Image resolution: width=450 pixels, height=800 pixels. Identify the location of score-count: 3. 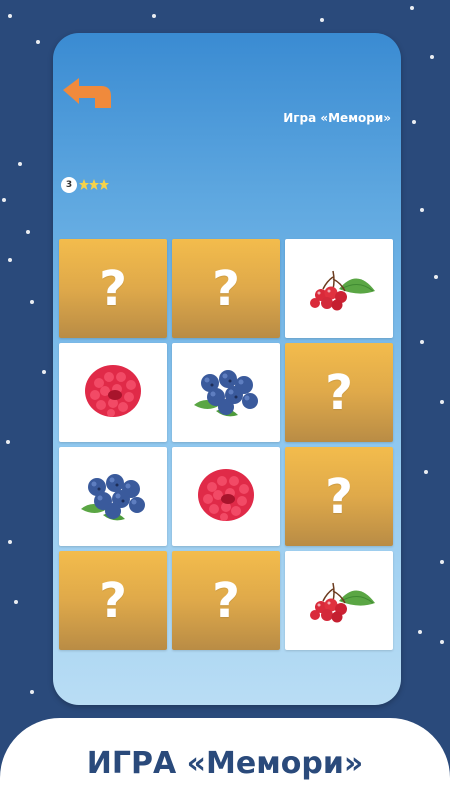
(69, 185).